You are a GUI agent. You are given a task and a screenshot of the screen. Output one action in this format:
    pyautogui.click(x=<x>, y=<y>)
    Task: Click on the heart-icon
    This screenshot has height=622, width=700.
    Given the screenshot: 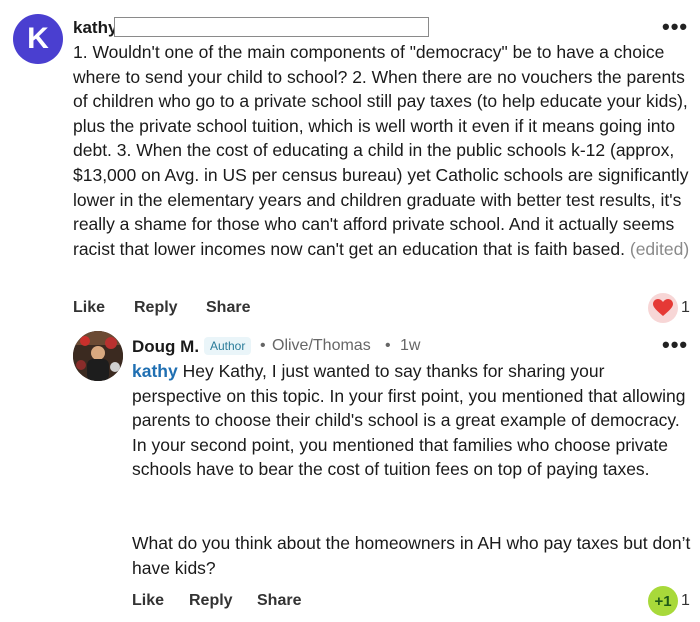 What is the action you would take?
    pyautogui.click(x=663, y=307)
    